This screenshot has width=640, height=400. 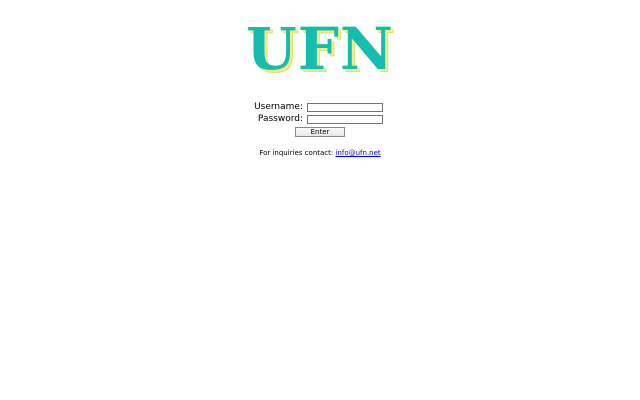 I want to click on username-input, so click(x=345, y=107).